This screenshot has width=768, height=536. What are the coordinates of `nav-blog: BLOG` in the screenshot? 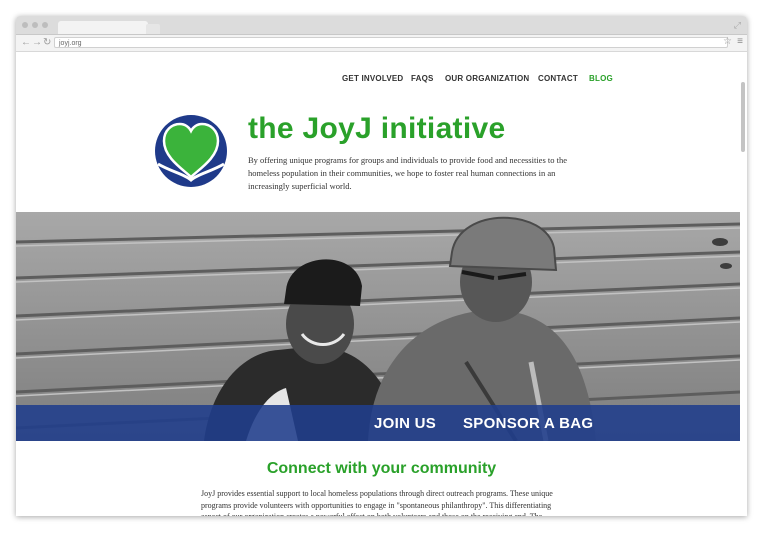 It's located at (601, 78).